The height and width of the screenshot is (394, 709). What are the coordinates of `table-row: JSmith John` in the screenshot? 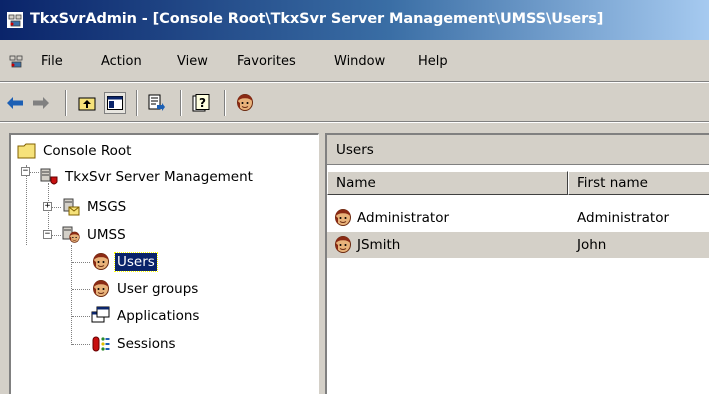 It's located at (518, 245).